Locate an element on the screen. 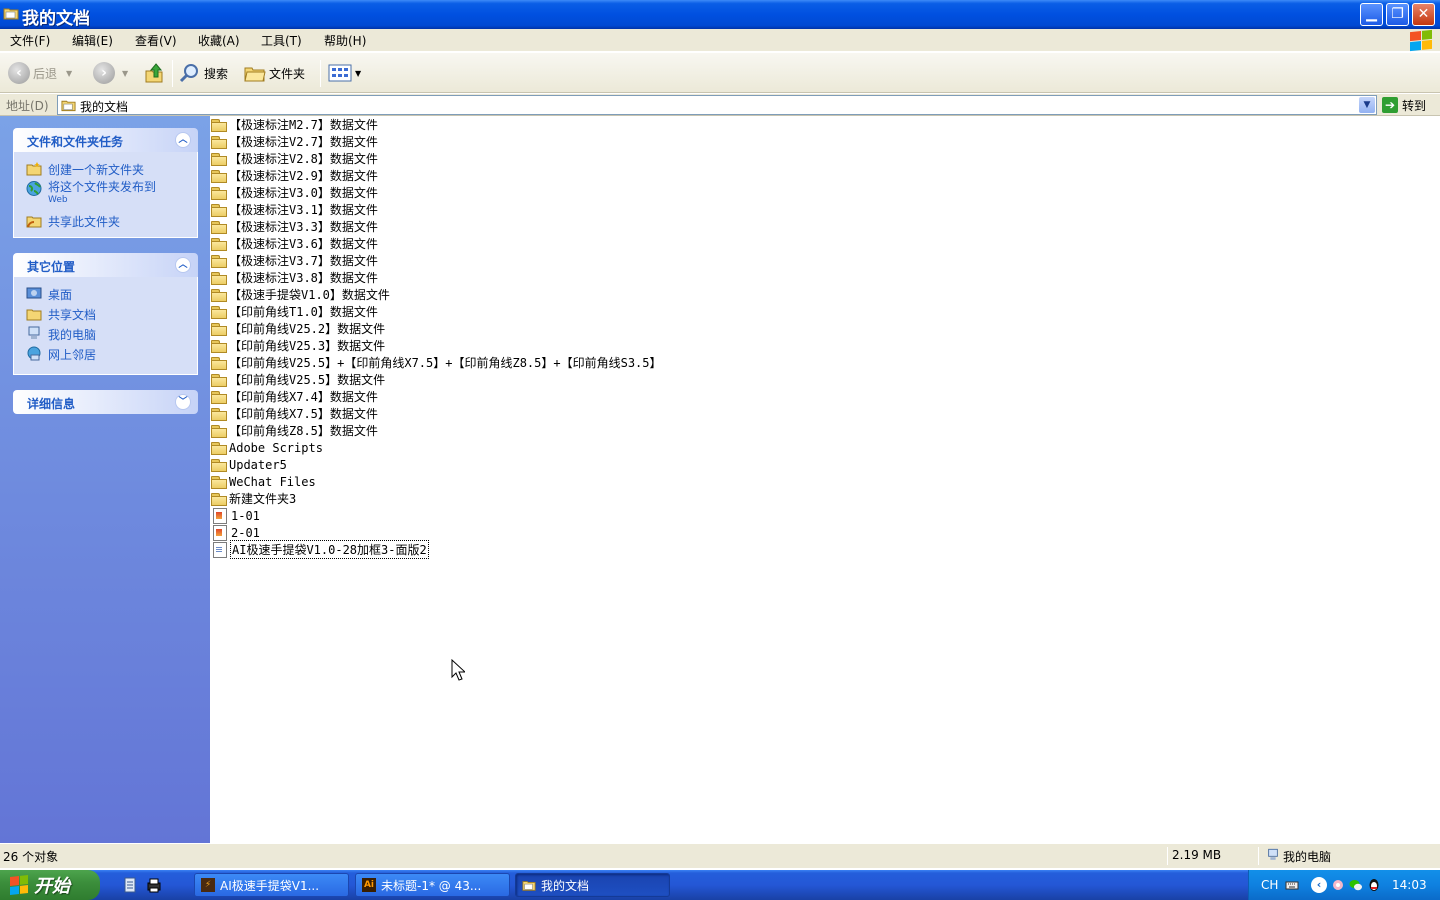 The width and height of the screenshot is (1440, 900). file-list-item: 【印前角线Z8.5】数据文件 is located at coordinates (294, 430).